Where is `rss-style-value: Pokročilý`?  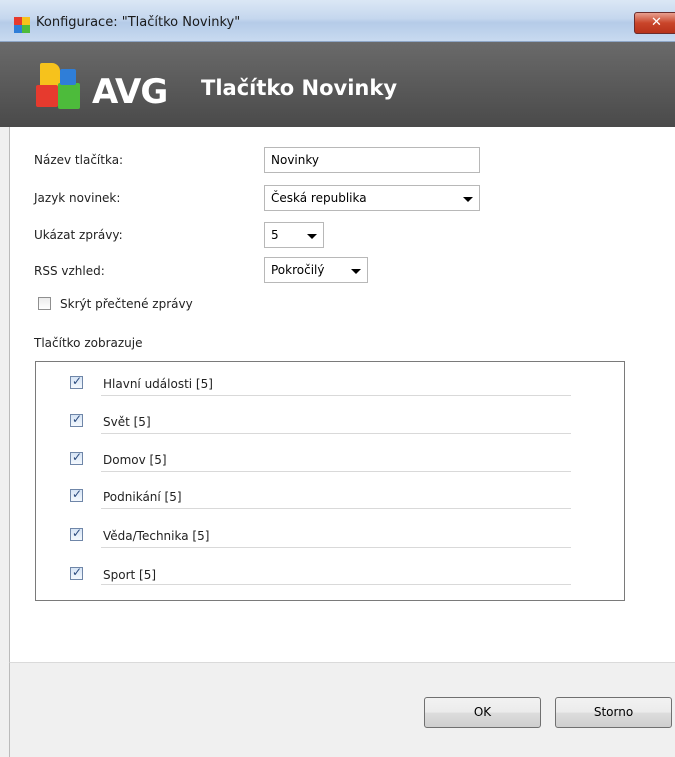 rss-style-value: Pokročilý is located at coordinates (298, 270).